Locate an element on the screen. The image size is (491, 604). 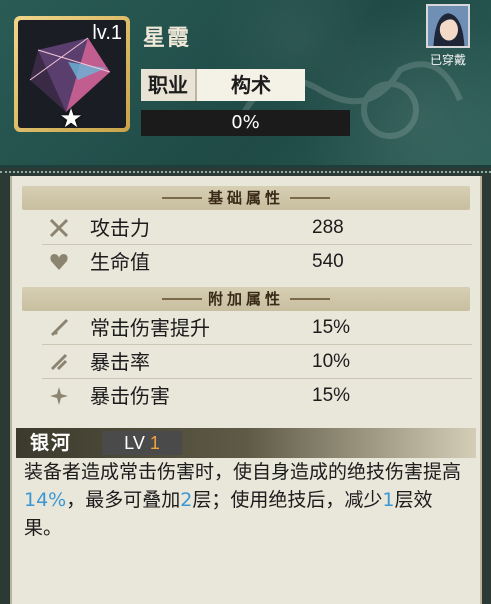
item-name: 星霞 is located at coordinates (167, 38).